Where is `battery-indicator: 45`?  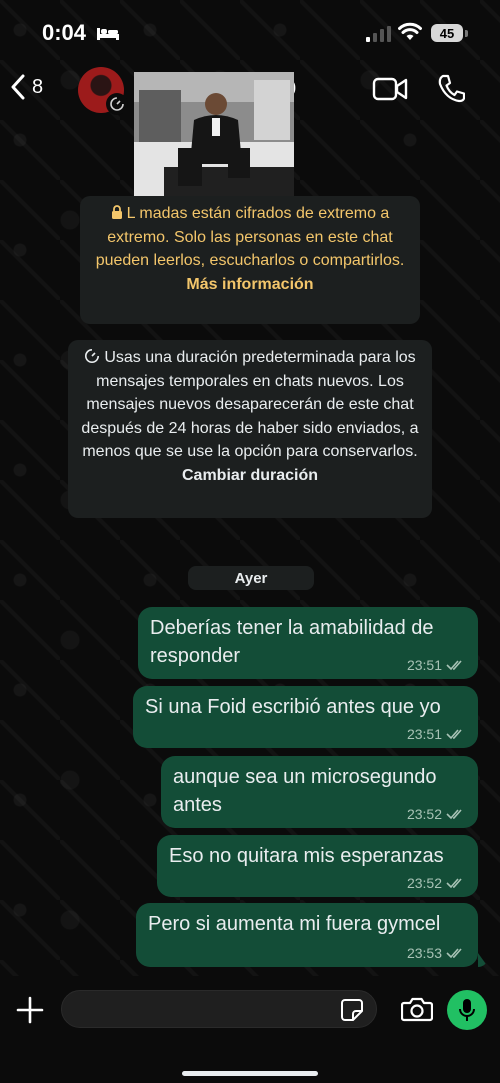 battery-indicator: 45 is located at coordinates (447, 33).